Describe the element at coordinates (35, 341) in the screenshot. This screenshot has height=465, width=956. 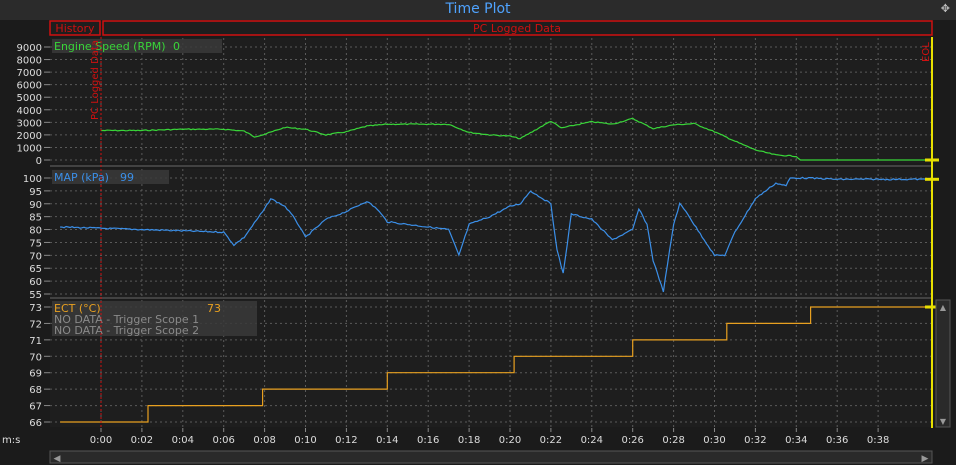
I see `y-tick-label: 71` at that location.